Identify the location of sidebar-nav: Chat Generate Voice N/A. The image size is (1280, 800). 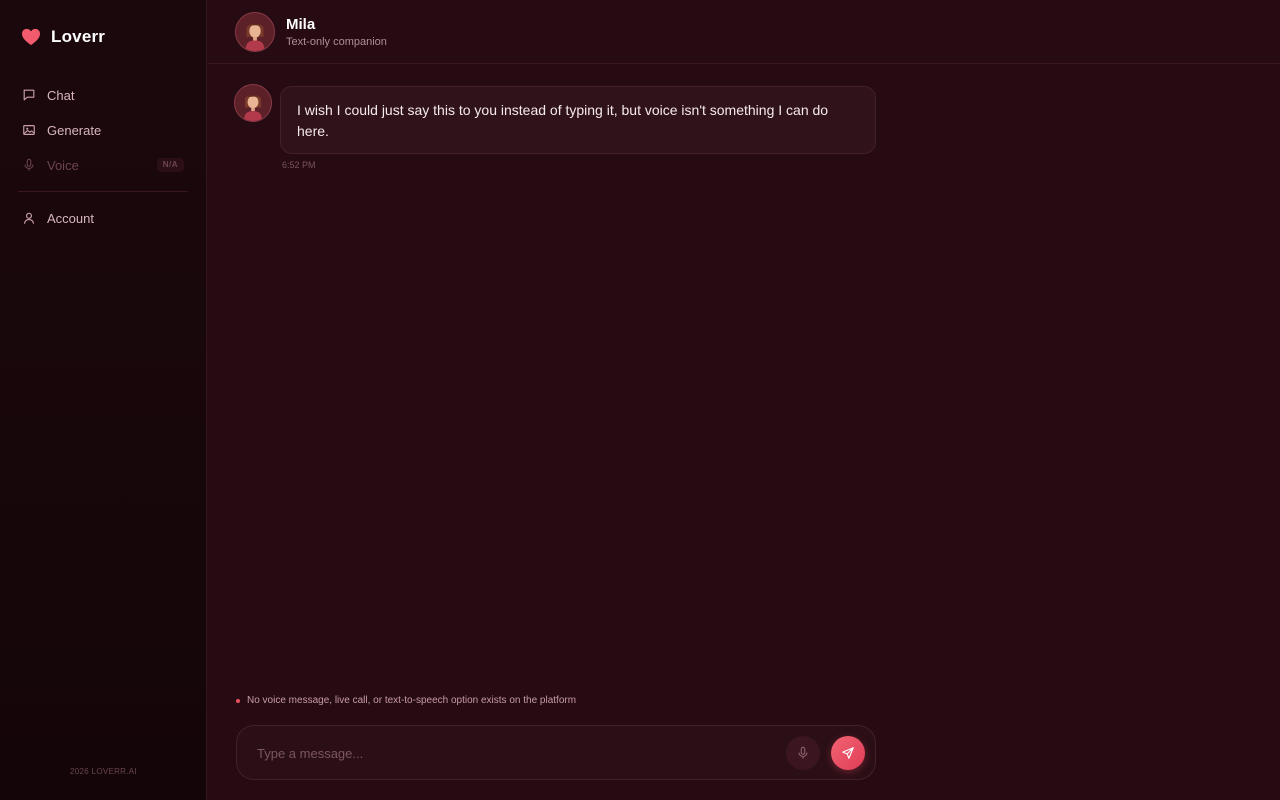
(103, 132).